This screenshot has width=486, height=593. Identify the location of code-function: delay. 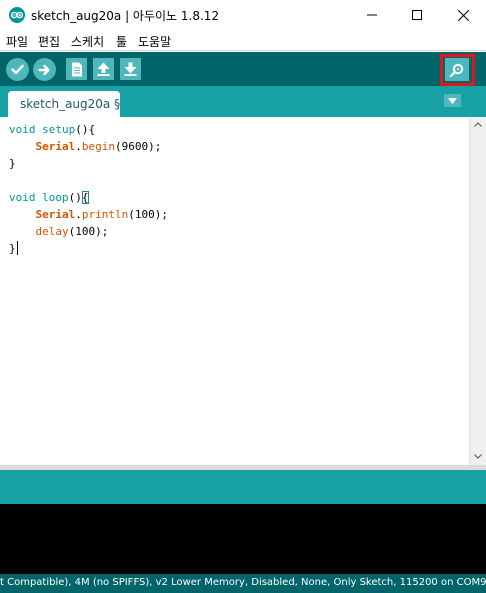
(52, 231).